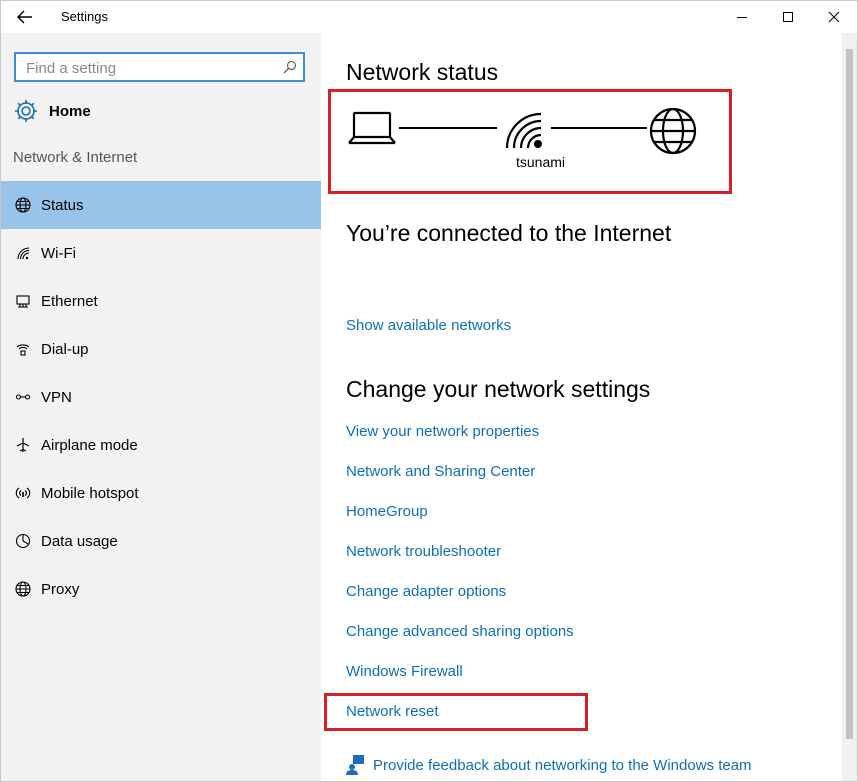  I want to click on sidebar-item-label: VPN, so click(56, 397).